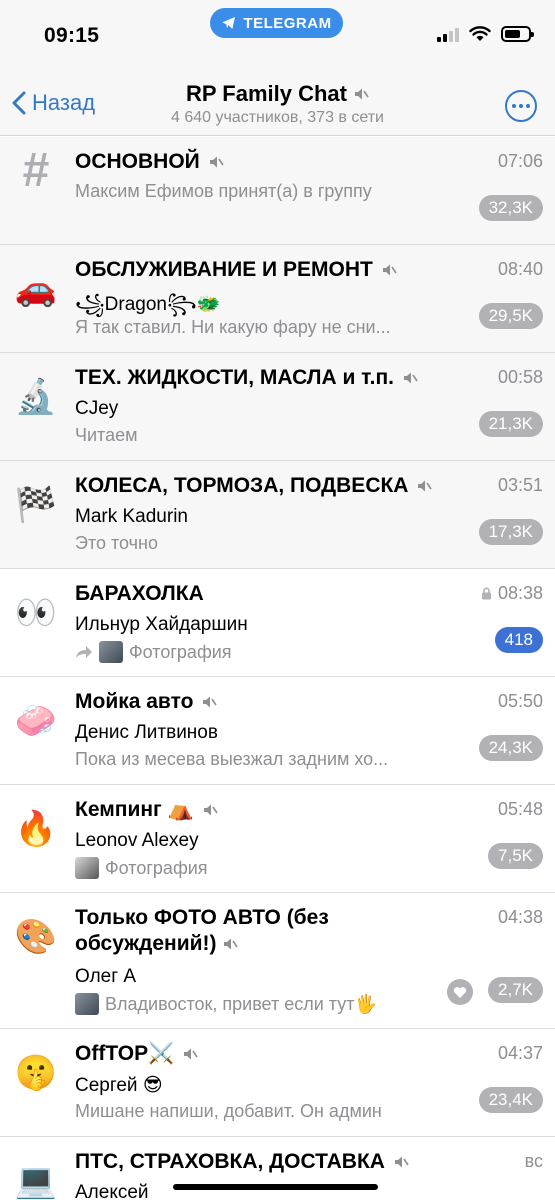  What do you see at coordinates (230, 1161) in the screenshot?
I see `topic-title-text: ПТС, СТРАХОВКА, ДОСТАВКА` at bounding box center [230, 1161].